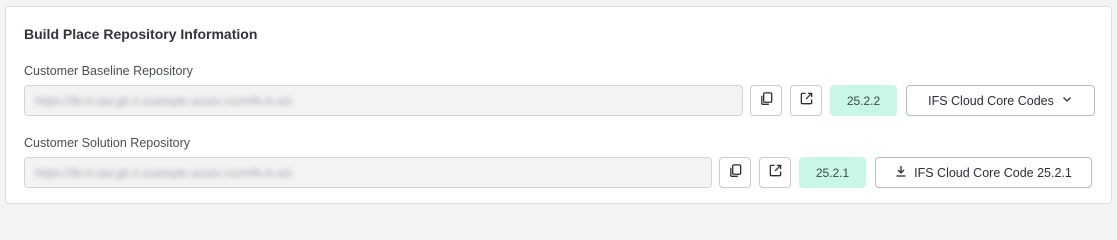 This screenshot has height=240, width=1117. I want to click on solution-open-external-button, so click(775, 172).